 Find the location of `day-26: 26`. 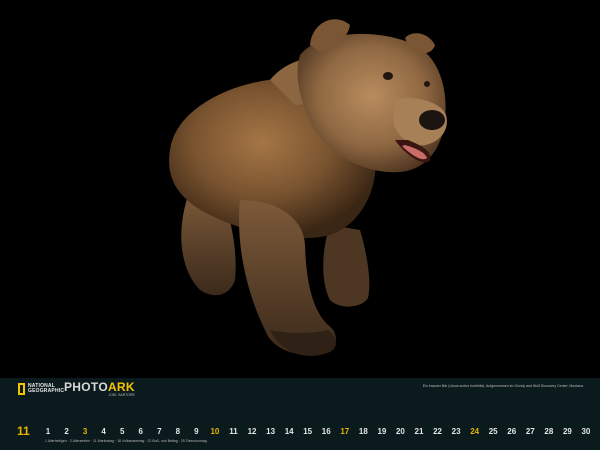

day-26: 26 is located at coordinates (512, 431).